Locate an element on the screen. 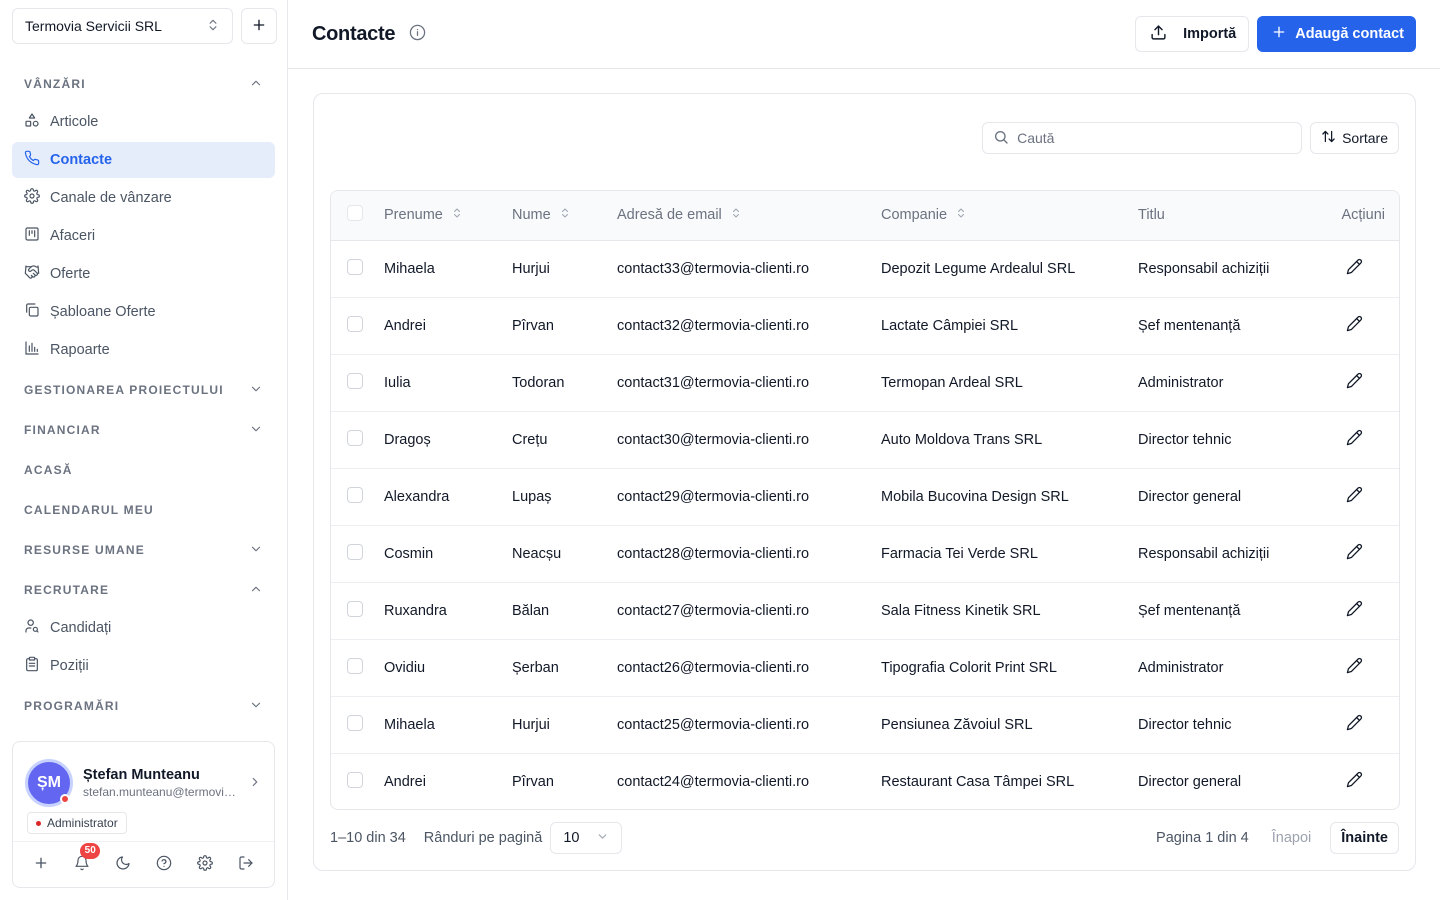 The width and height of the screenshot is (1440, 900). info-icon is located at coordinates (417, 34).